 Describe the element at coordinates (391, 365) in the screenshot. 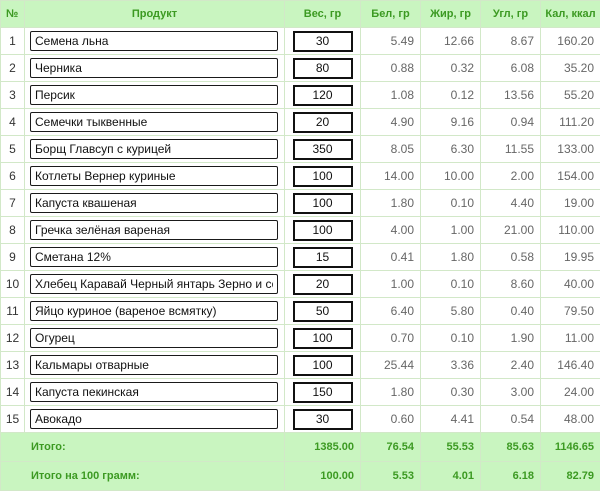

I see `protein-value: 25.44` at that location.